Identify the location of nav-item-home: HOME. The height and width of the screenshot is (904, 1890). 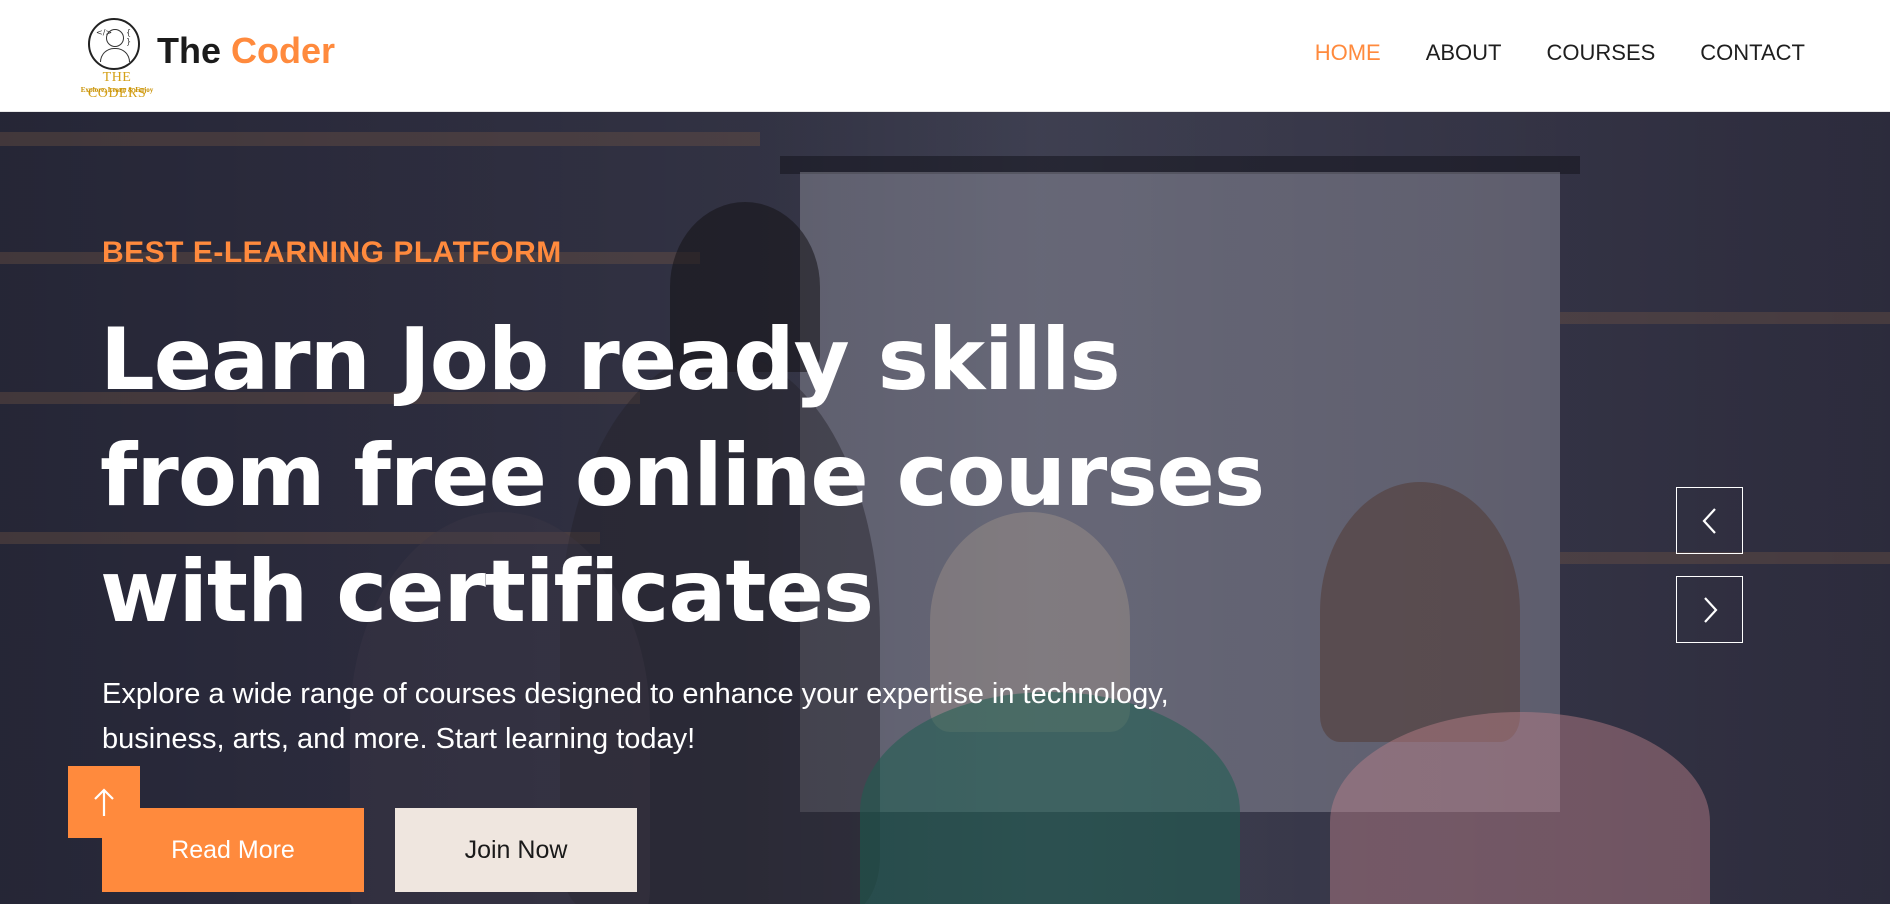
(1348, 53).